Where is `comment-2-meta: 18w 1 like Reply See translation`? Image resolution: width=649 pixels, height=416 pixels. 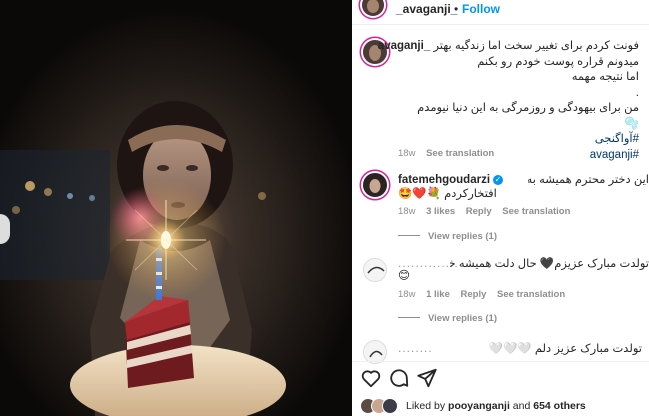 comment-2-meta: 18w 1 like Reply See translation is located at coordinates (485, 294).